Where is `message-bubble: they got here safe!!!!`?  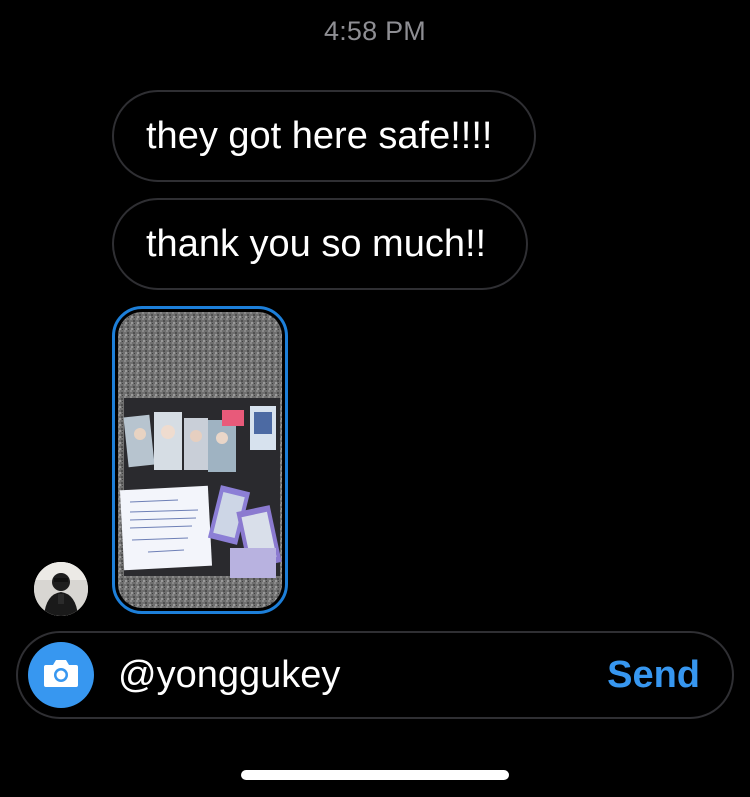 message-bubble: they got here safe!!!! is located at coordinates (324, 136).